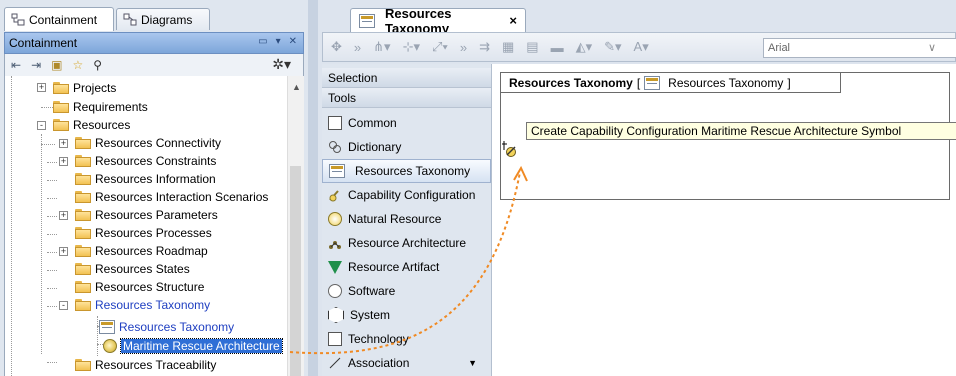  Describe the element at coordinates (296, 87) in the screenshot. I see `scroll-up-icon: ▲` at that location.